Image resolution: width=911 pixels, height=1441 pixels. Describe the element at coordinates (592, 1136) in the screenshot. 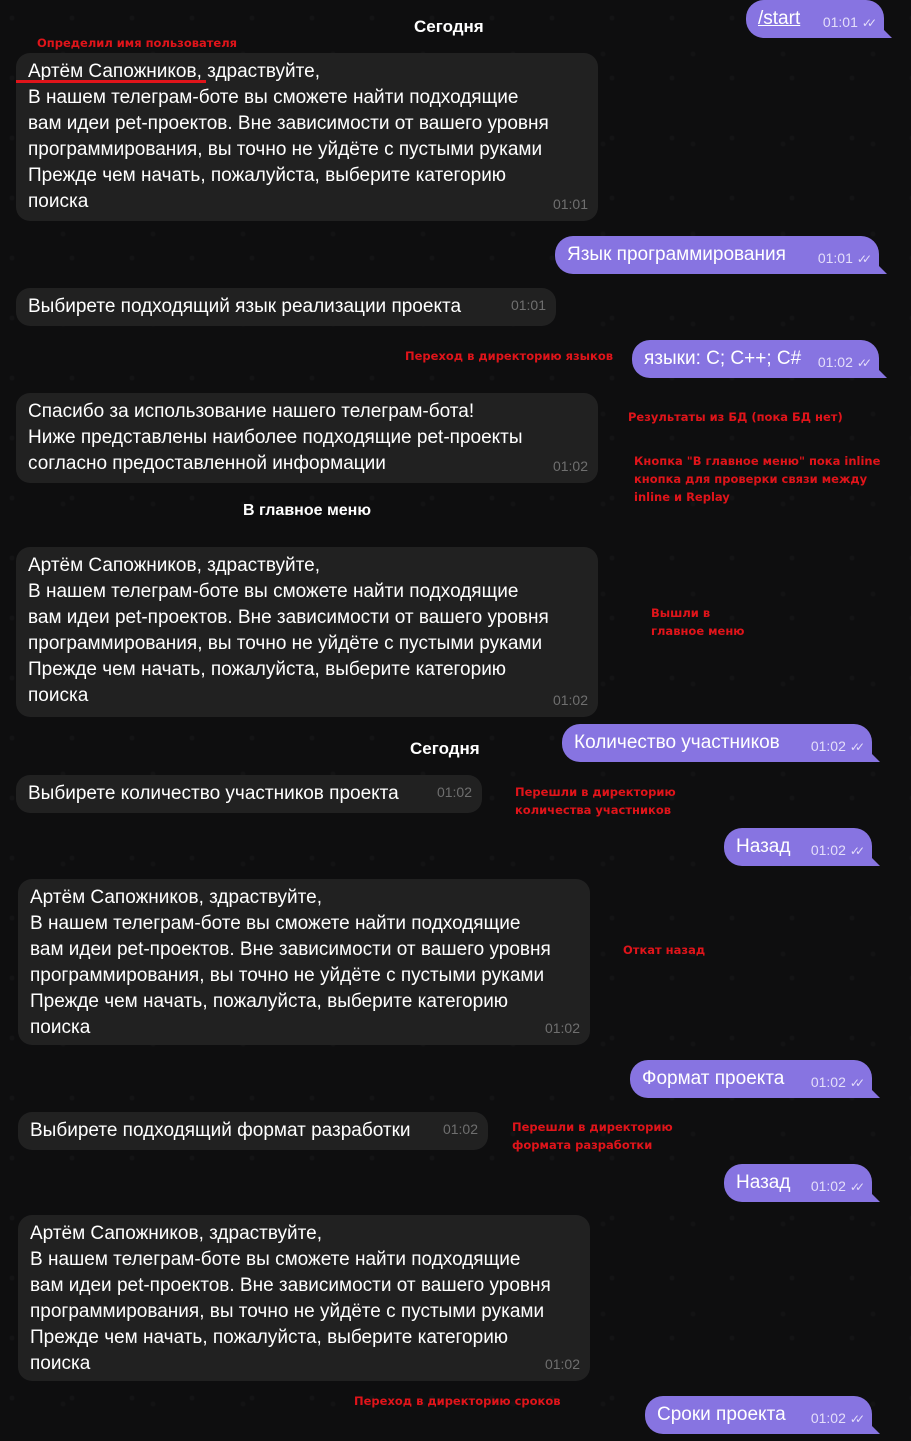

I see `annotation-format-dir: Перешли в директорию формата разработки` at that location.